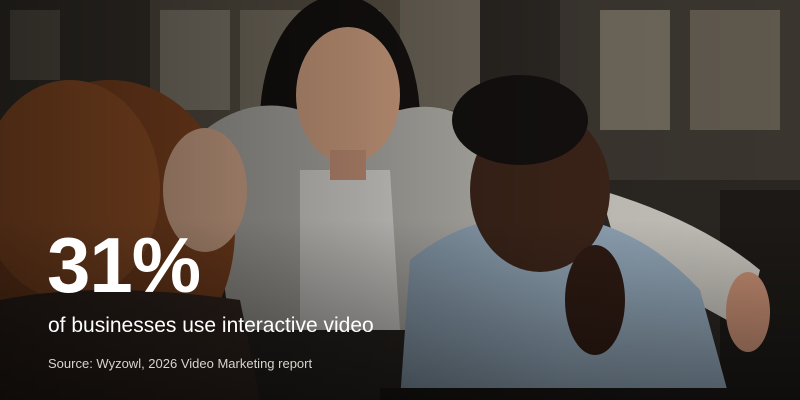 The height and width of the screenshot is (400, 800). Describe the element at coordinates (211, 325) in the screenshot. I see `stat-description: of businesses use interactive video` at that location.